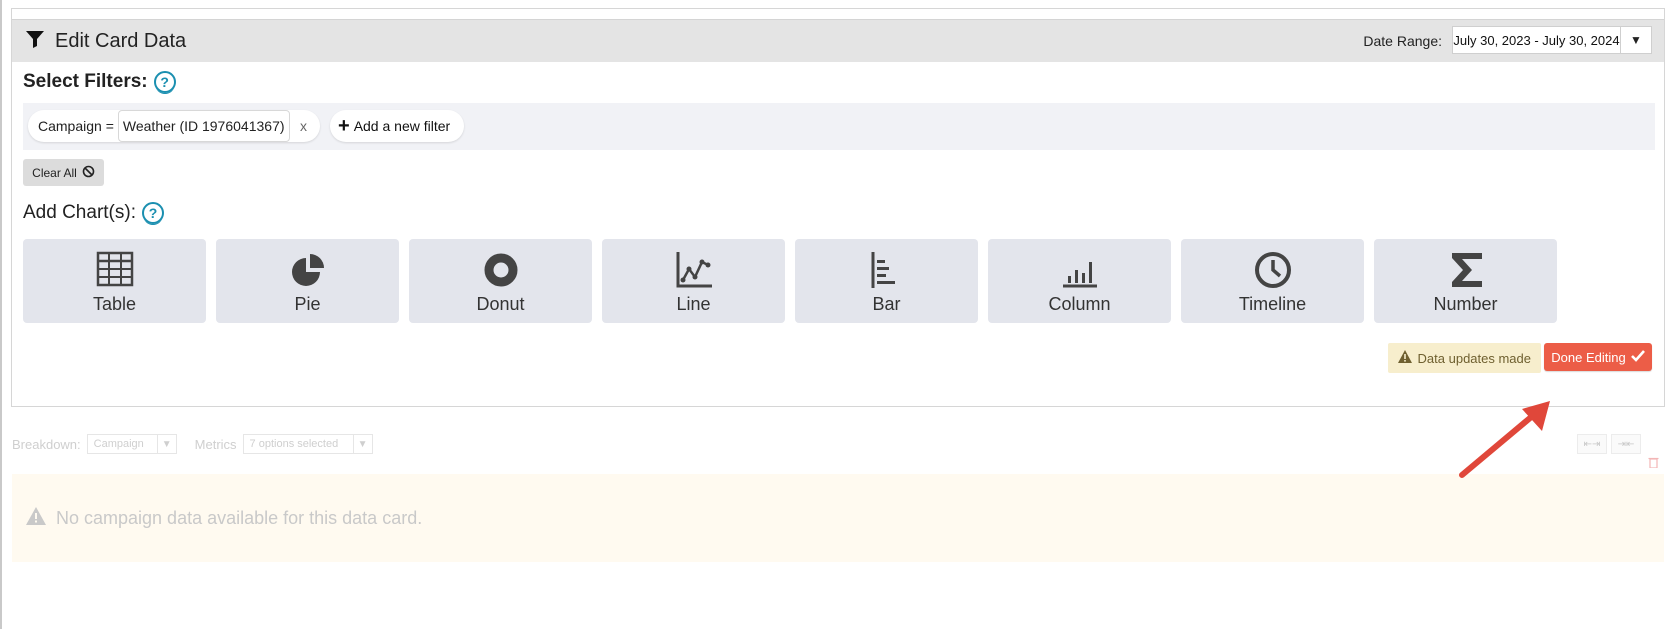  I want to click on line-chart-icon, so click(694, 269).